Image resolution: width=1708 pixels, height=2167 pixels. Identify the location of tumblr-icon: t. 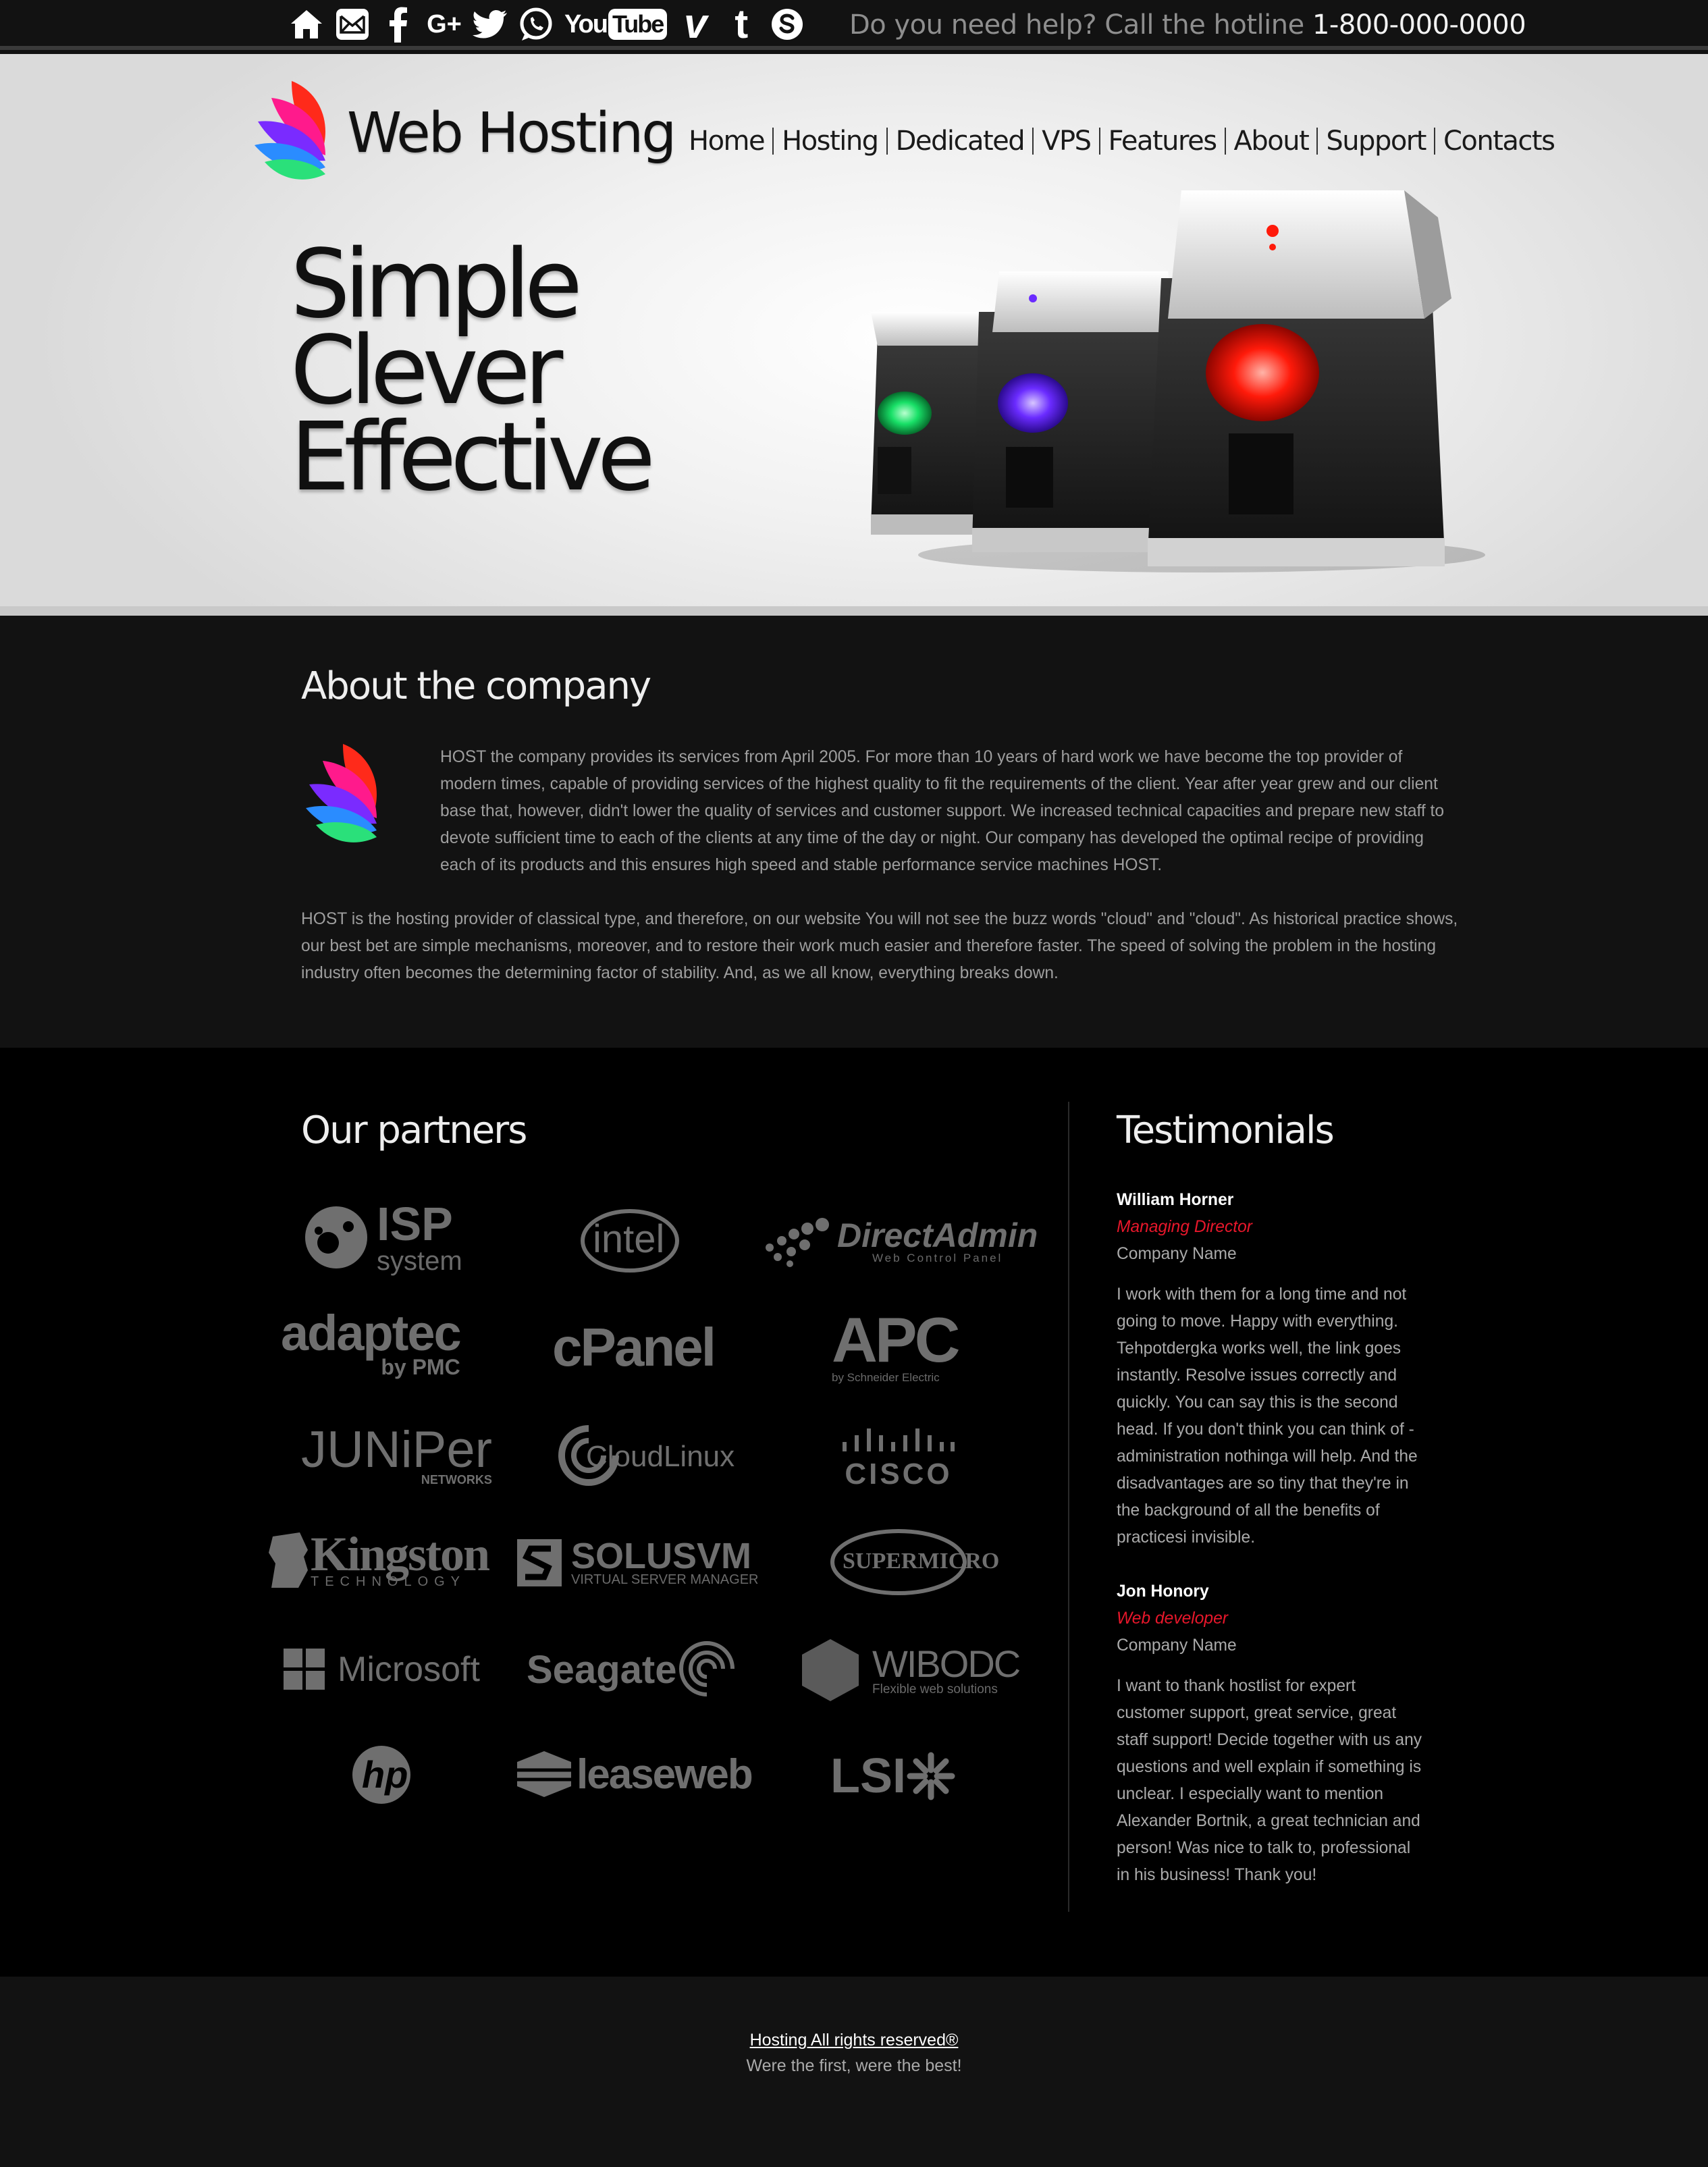
(741, 24).